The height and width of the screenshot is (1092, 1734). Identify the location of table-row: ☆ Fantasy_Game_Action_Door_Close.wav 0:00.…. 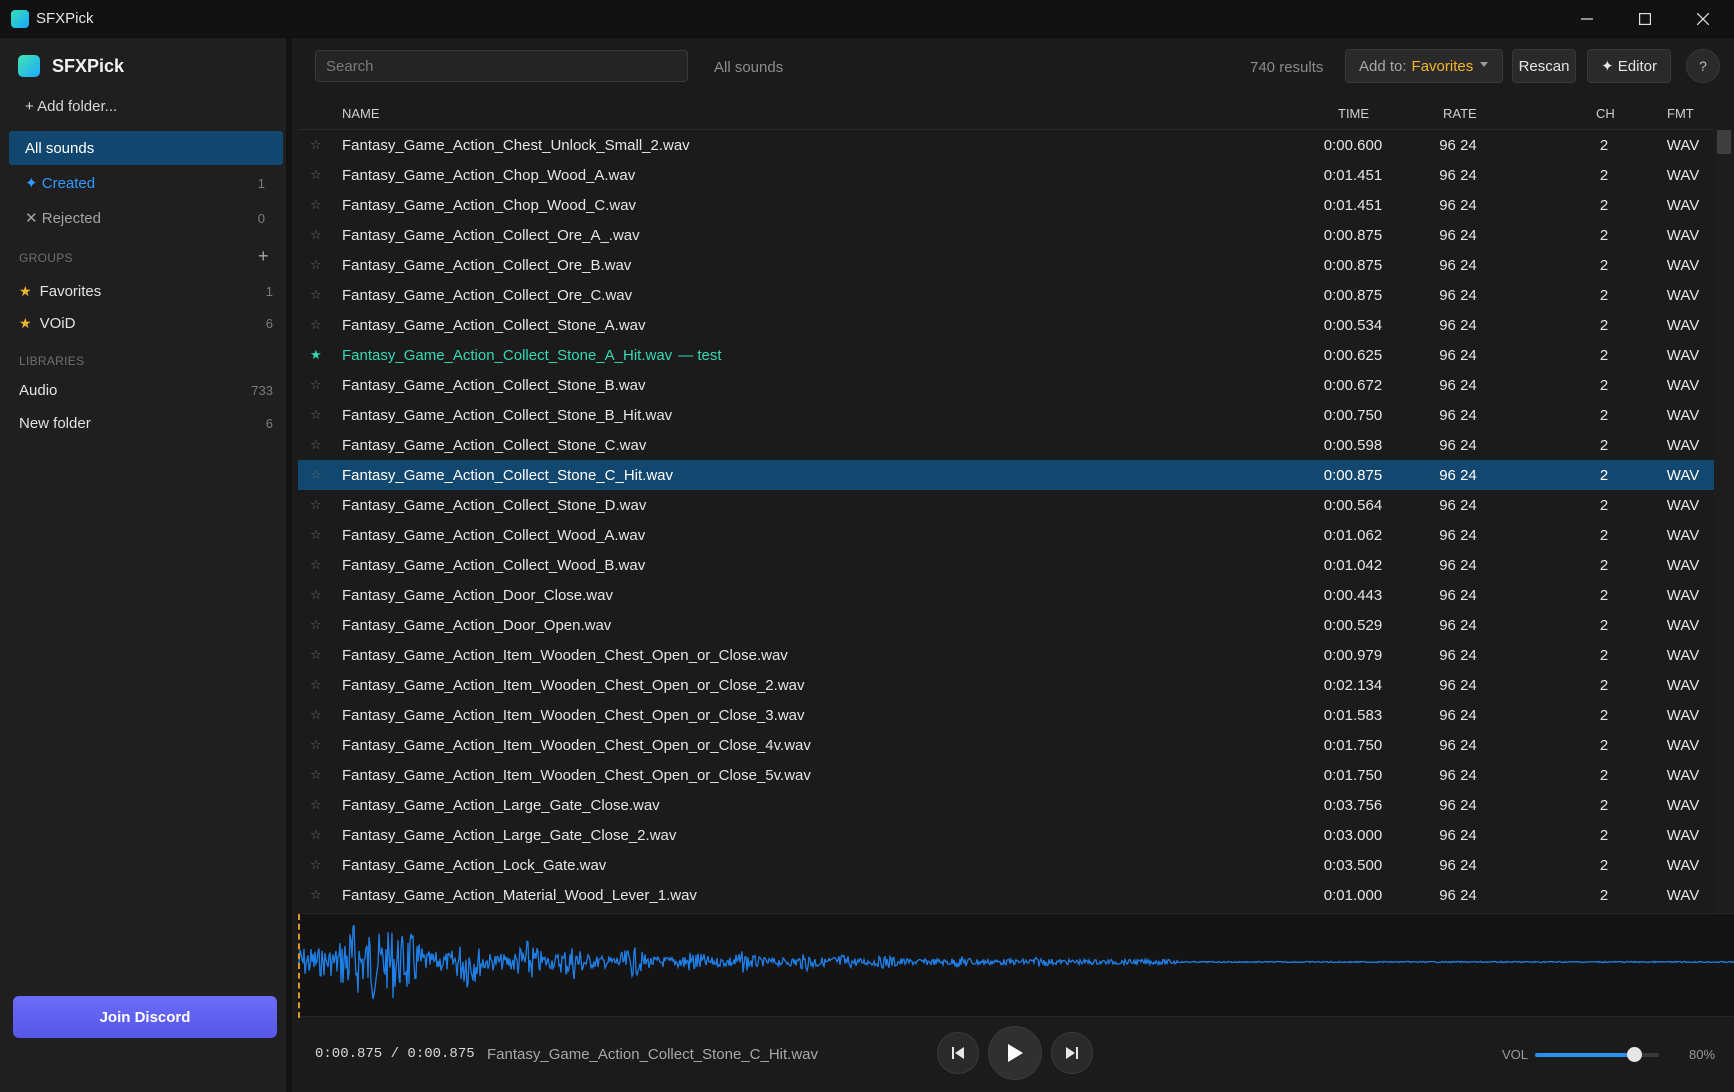
(1006, 595).